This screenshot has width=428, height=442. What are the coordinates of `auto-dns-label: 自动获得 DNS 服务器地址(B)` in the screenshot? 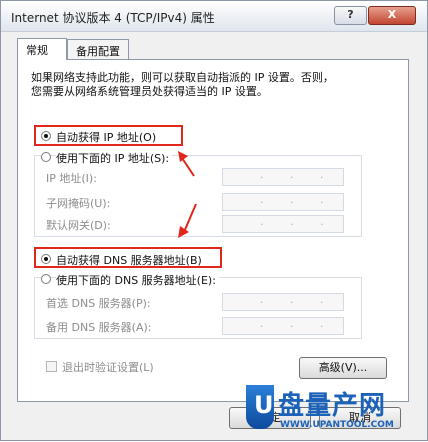 It's located at (129, 260).